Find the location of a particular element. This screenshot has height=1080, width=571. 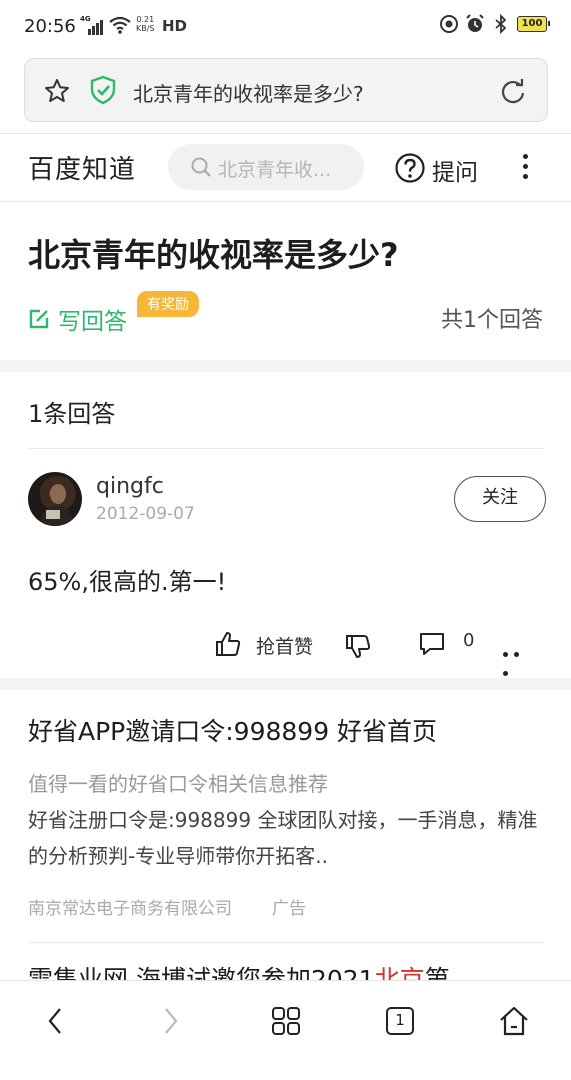

home-icon is located at coordinates (514, 1021).